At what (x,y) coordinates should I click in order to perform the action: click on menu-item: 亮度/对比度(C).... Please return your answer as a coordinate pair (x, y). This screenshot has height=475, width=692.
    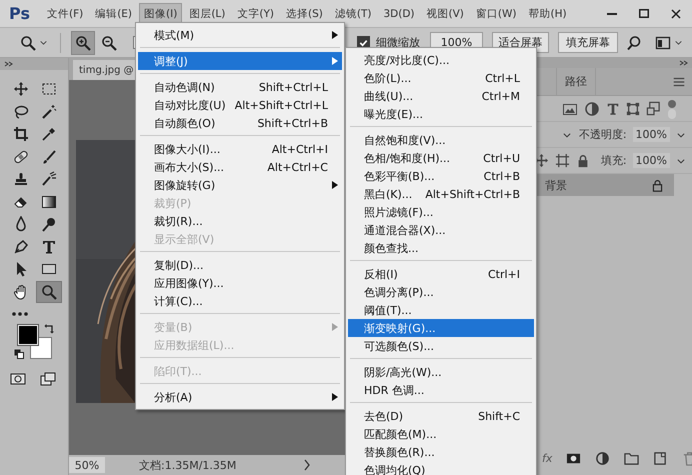
    Looking at the image, I should click on (441, 60).